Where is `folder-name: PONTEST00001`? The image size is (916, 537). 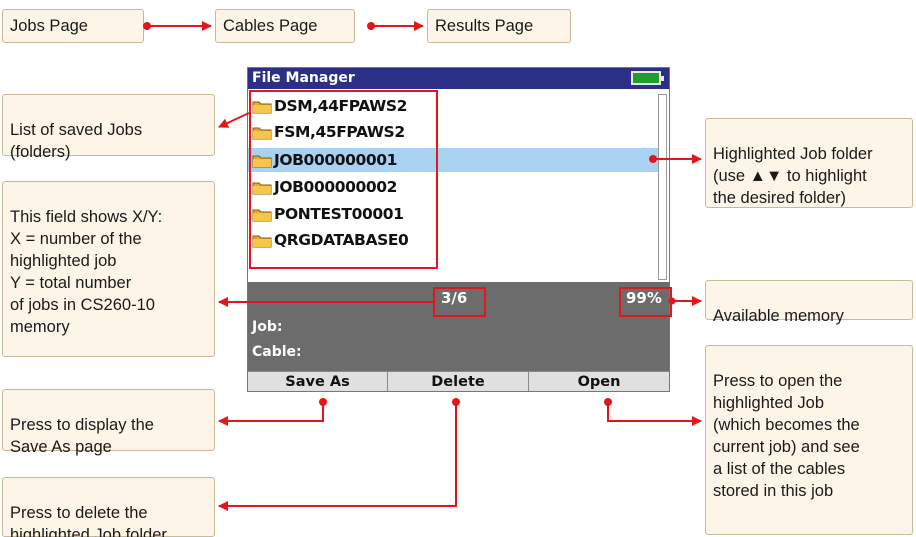 folder-name: PONTEST00001 is located at coordinates (339, 214).